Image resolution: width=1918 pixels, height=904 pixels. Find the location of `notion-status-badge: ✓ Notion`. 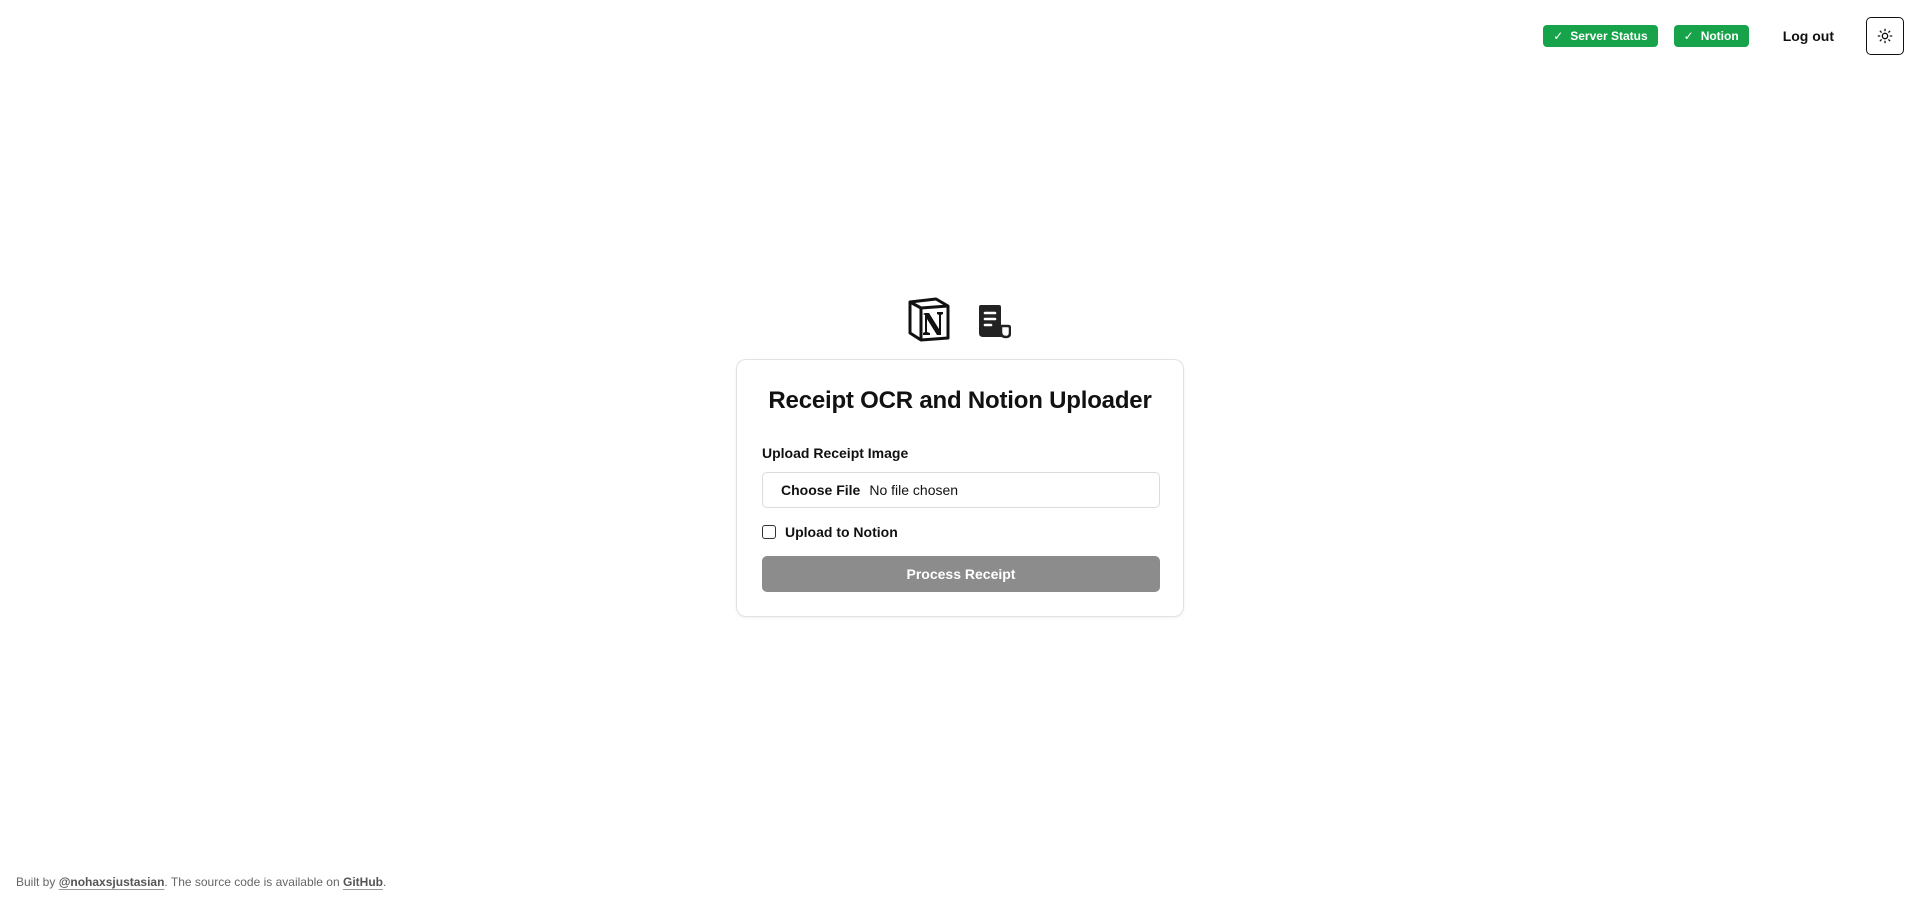

notion-status-badge: ✓ Notion is located at coordinates (1711, 36).